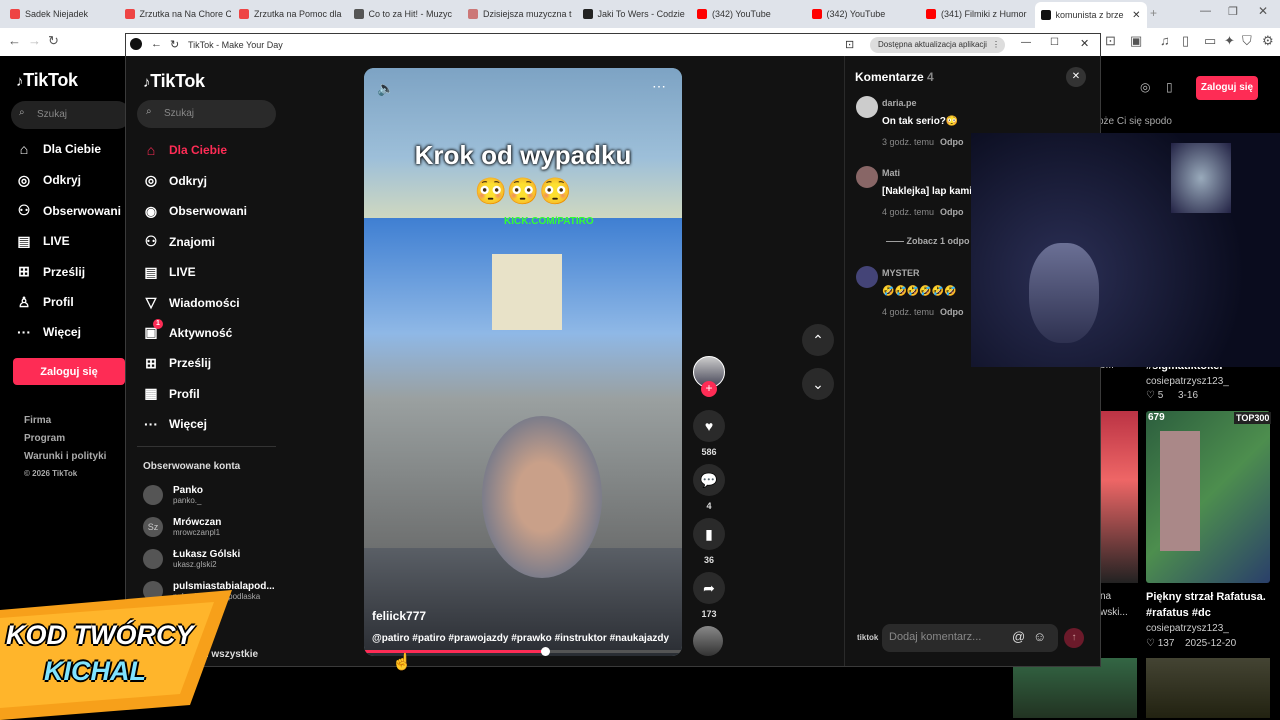 This screenshot has width=1280, height=720. What do you see at coordinates (1054, 42) in the screenshot?
I see `win-maximize-icon: ☐` at bounding box center [1054, 42].